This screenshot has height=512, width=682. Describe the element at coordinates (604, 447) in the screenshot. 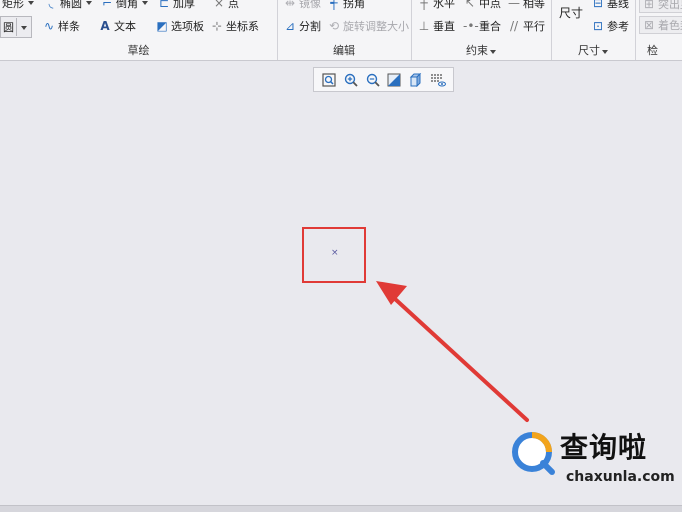

I see `watermark-title: 查询啦` at that location.